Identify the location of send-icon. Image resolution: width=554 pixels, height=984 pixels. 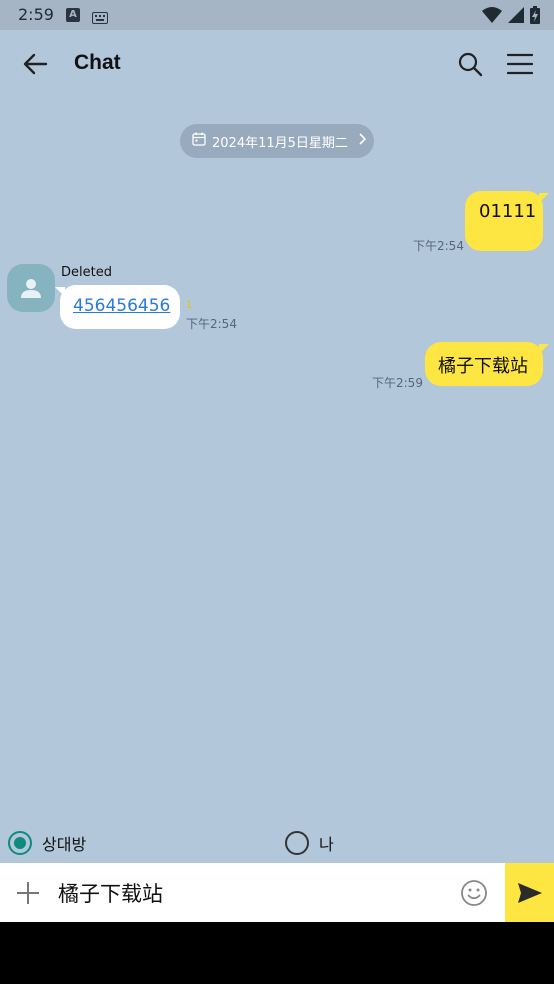
(529, 892).